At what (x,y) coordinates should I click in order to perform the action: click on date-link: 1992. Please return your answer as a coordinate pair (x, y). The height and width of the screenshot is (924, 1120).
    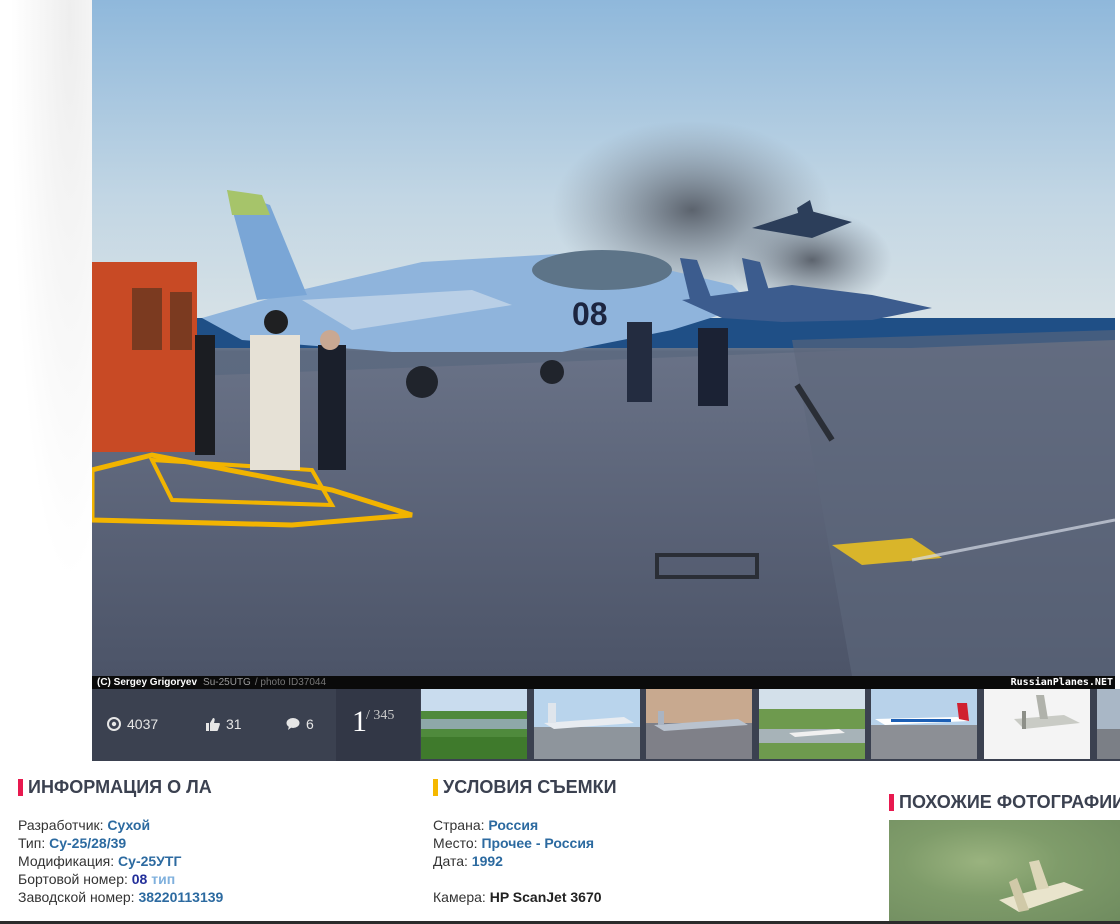
    Looking at the image, I should click on (487, 861).